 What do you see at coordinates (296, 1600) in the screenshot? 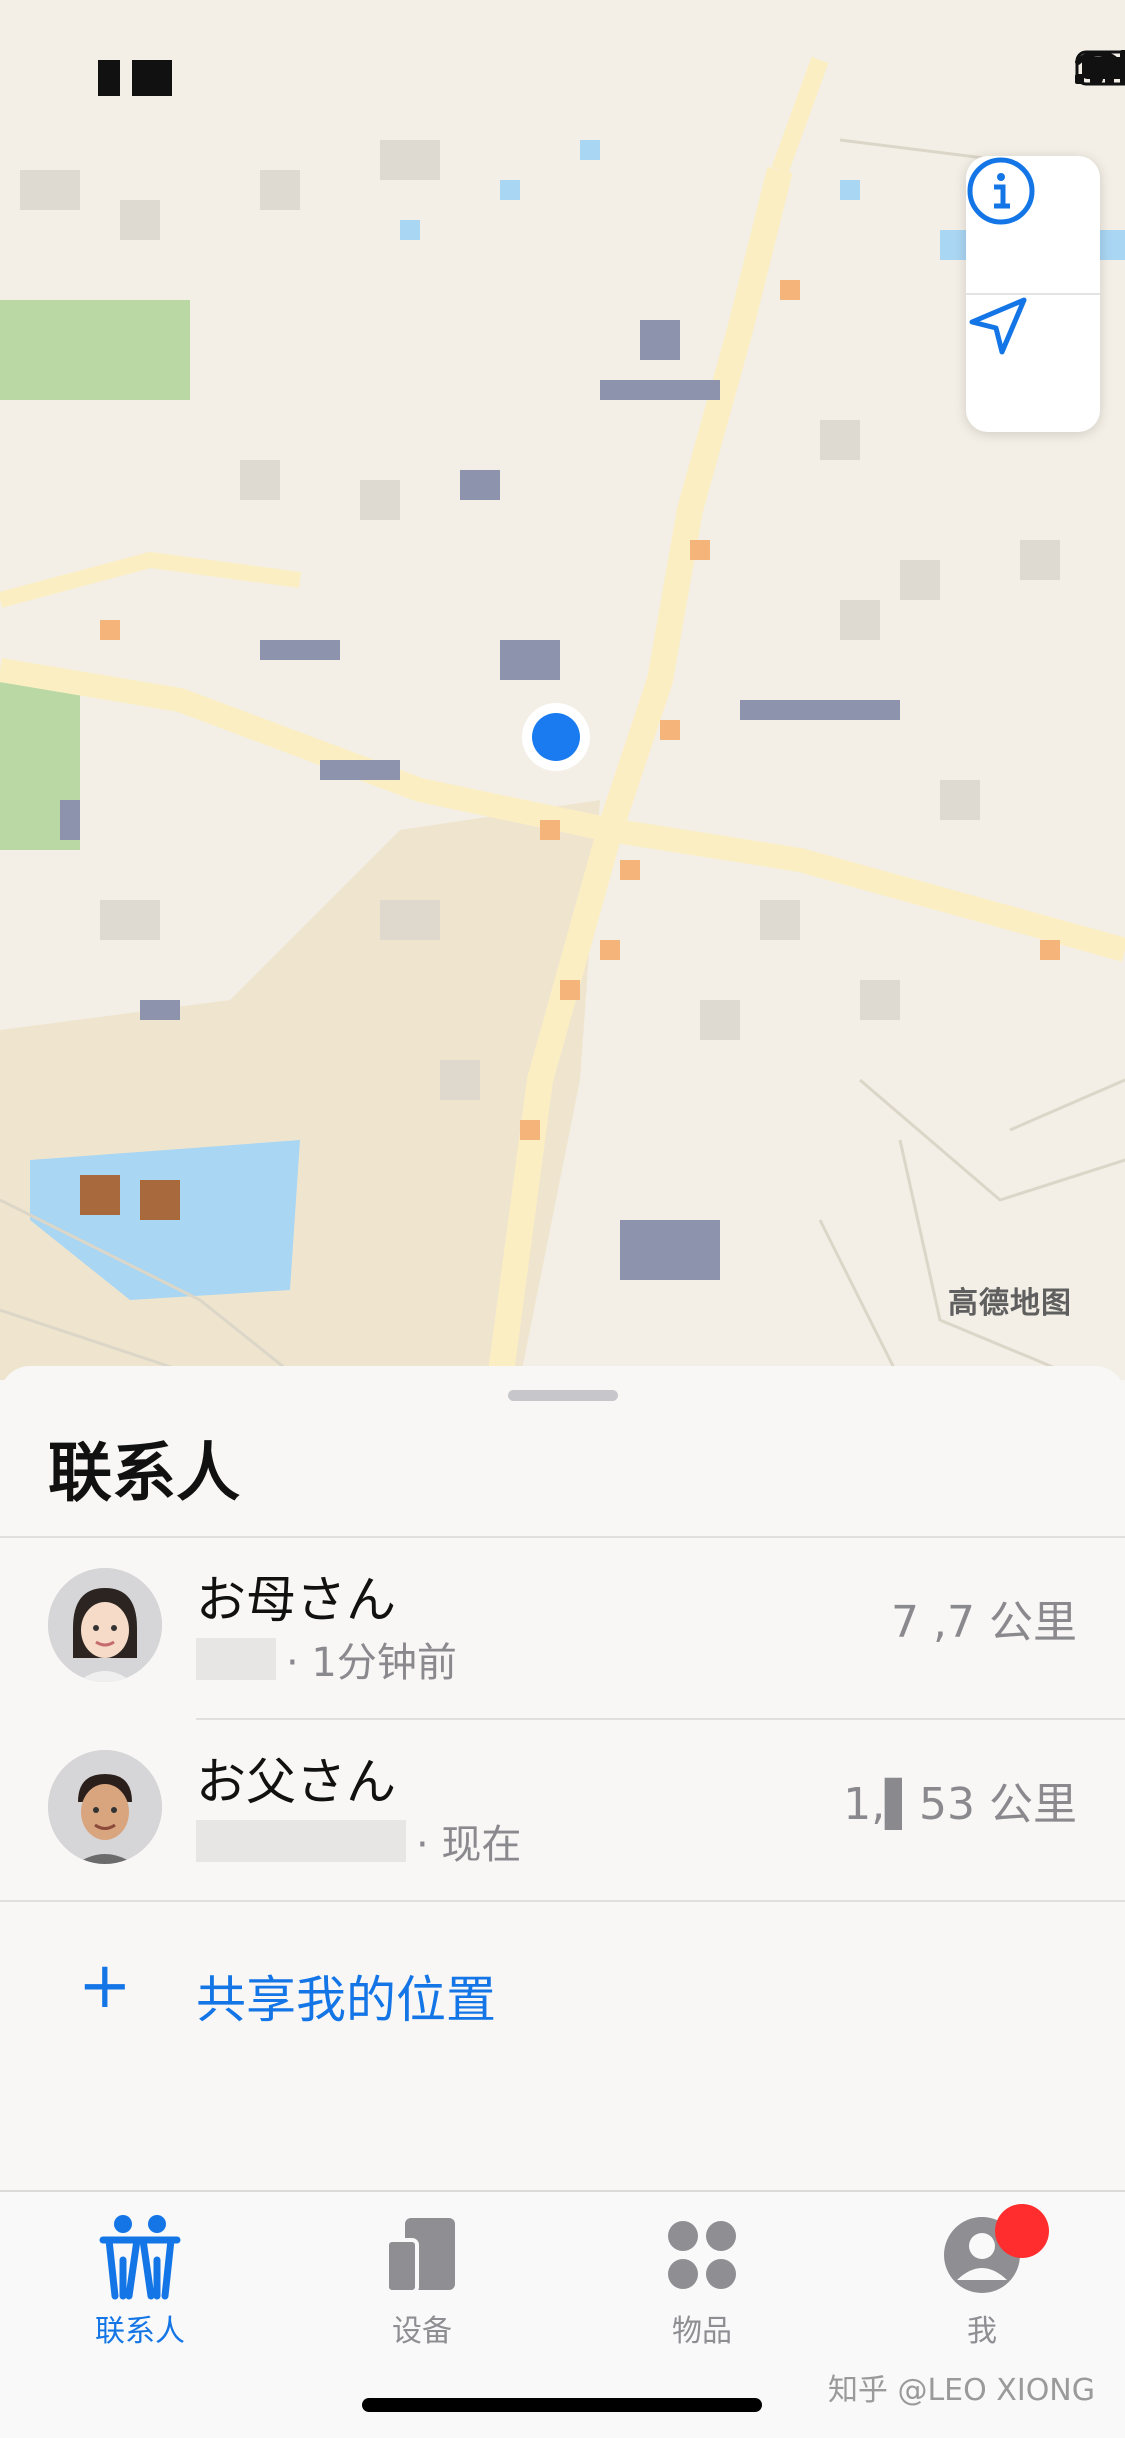
I see `contact-name: お母さん` at bounding box center [296, 1600].